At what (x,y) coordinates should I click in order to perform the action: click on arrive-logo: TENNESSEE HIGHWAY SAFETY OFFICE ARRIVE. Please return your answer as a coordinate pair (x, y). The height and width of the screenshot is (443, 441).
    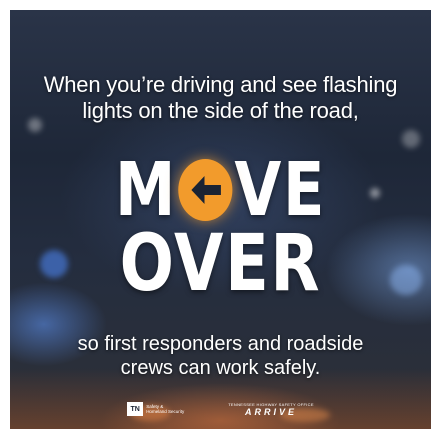
    Looking at the image, I should click on (271, 409).